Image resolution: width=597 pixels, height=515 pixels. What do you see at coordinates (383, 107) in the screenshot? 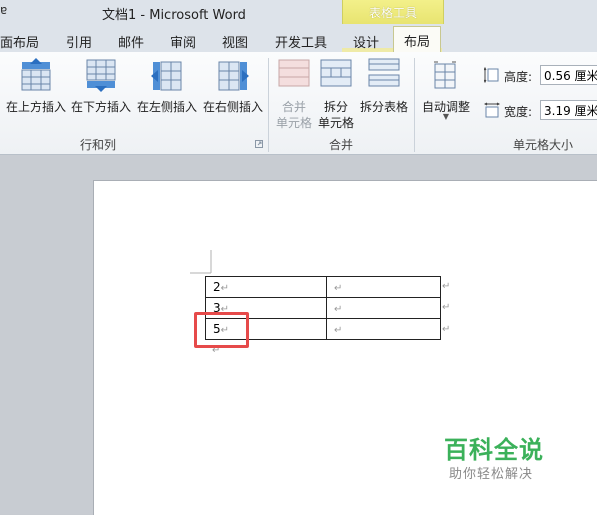
I see `split-table-label: 拆分表格` at bounding box center [383, 107].